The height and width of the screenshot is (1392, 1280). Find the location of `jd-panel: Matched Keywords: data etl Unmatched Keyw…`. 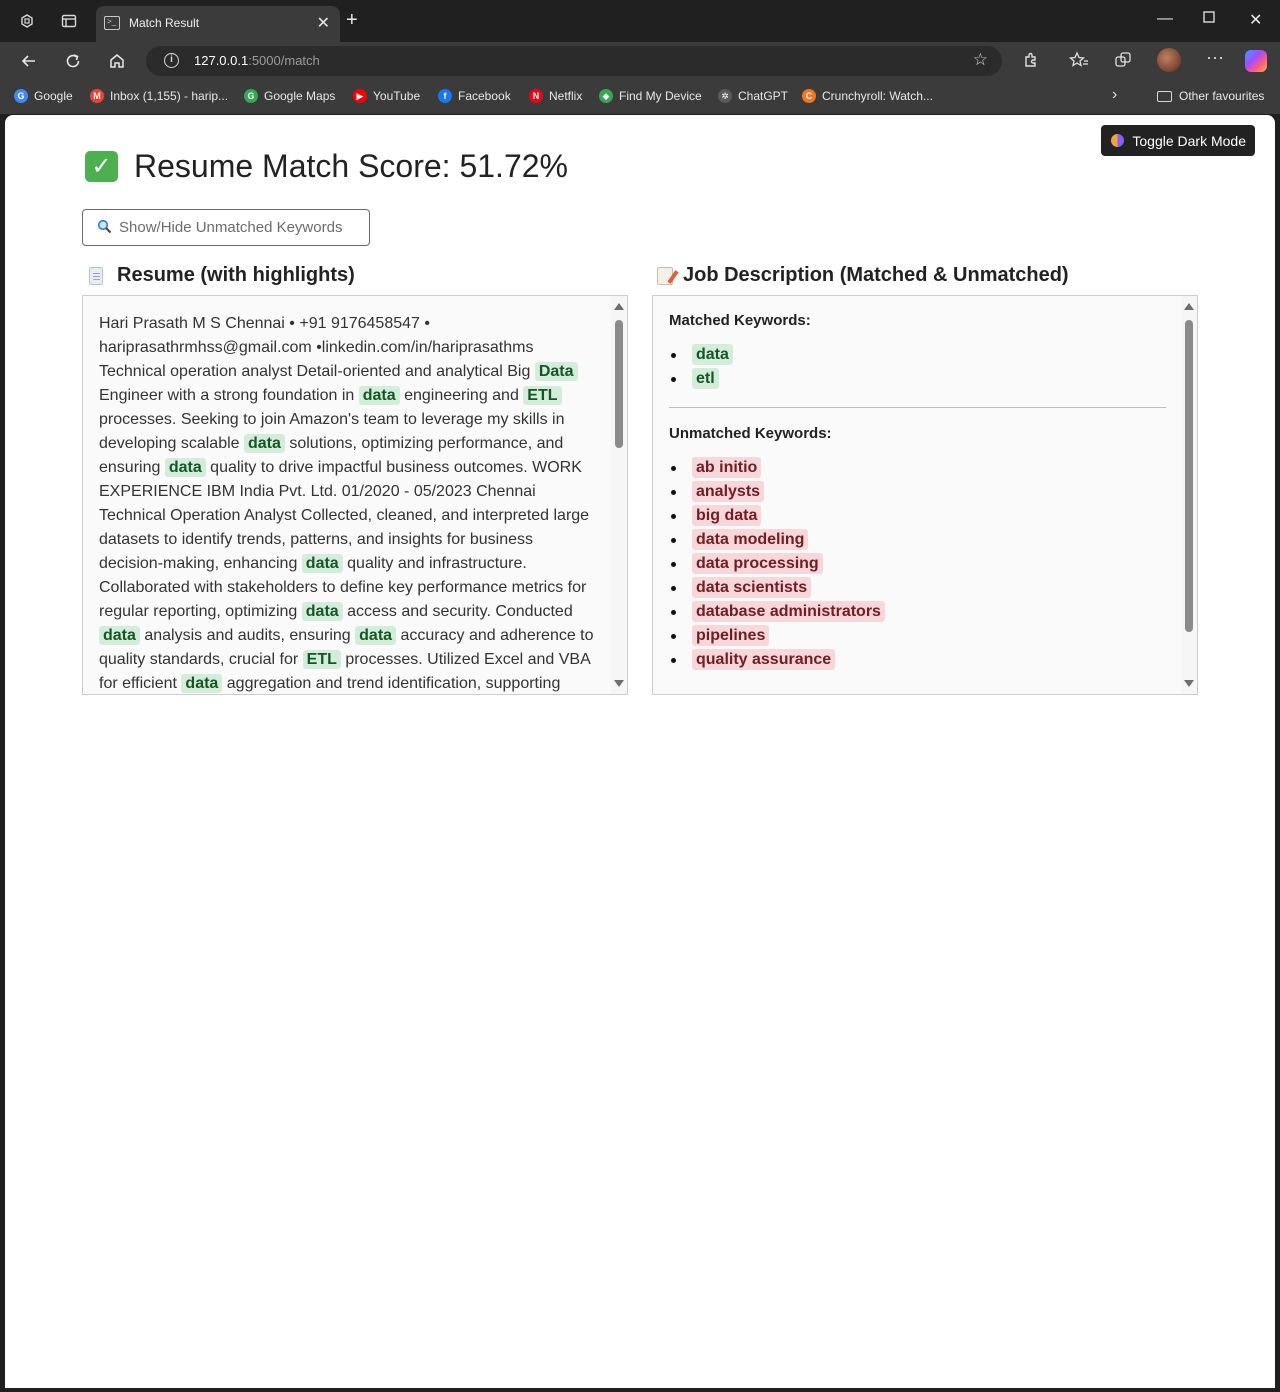

jd-panel: Matched Keywords: data etl Unmatched Keyw… is located at coordinates (925, 495).